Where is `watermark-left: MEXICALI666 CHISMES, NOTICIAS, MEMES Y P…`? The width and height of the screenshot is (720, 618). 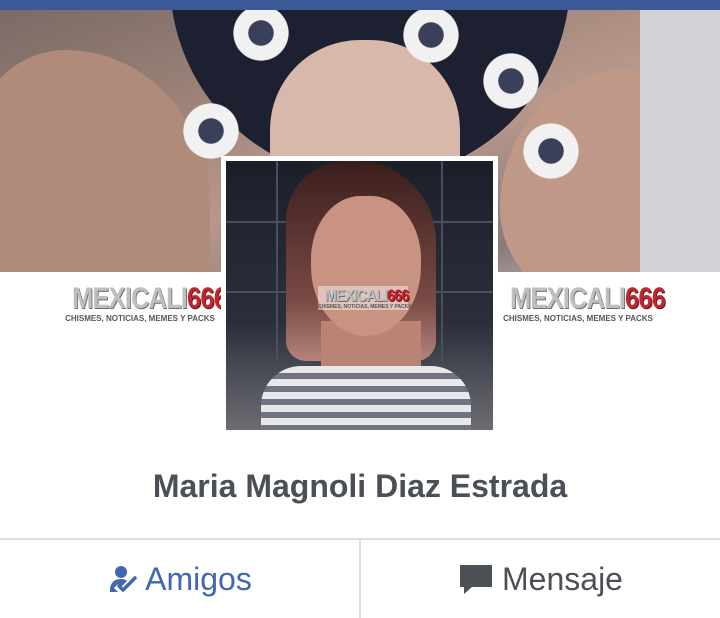
watermark-left: MEXICALI666 CHISMES, NOTICIAS, MEMES Y P… is located at coordinates (146, 302).